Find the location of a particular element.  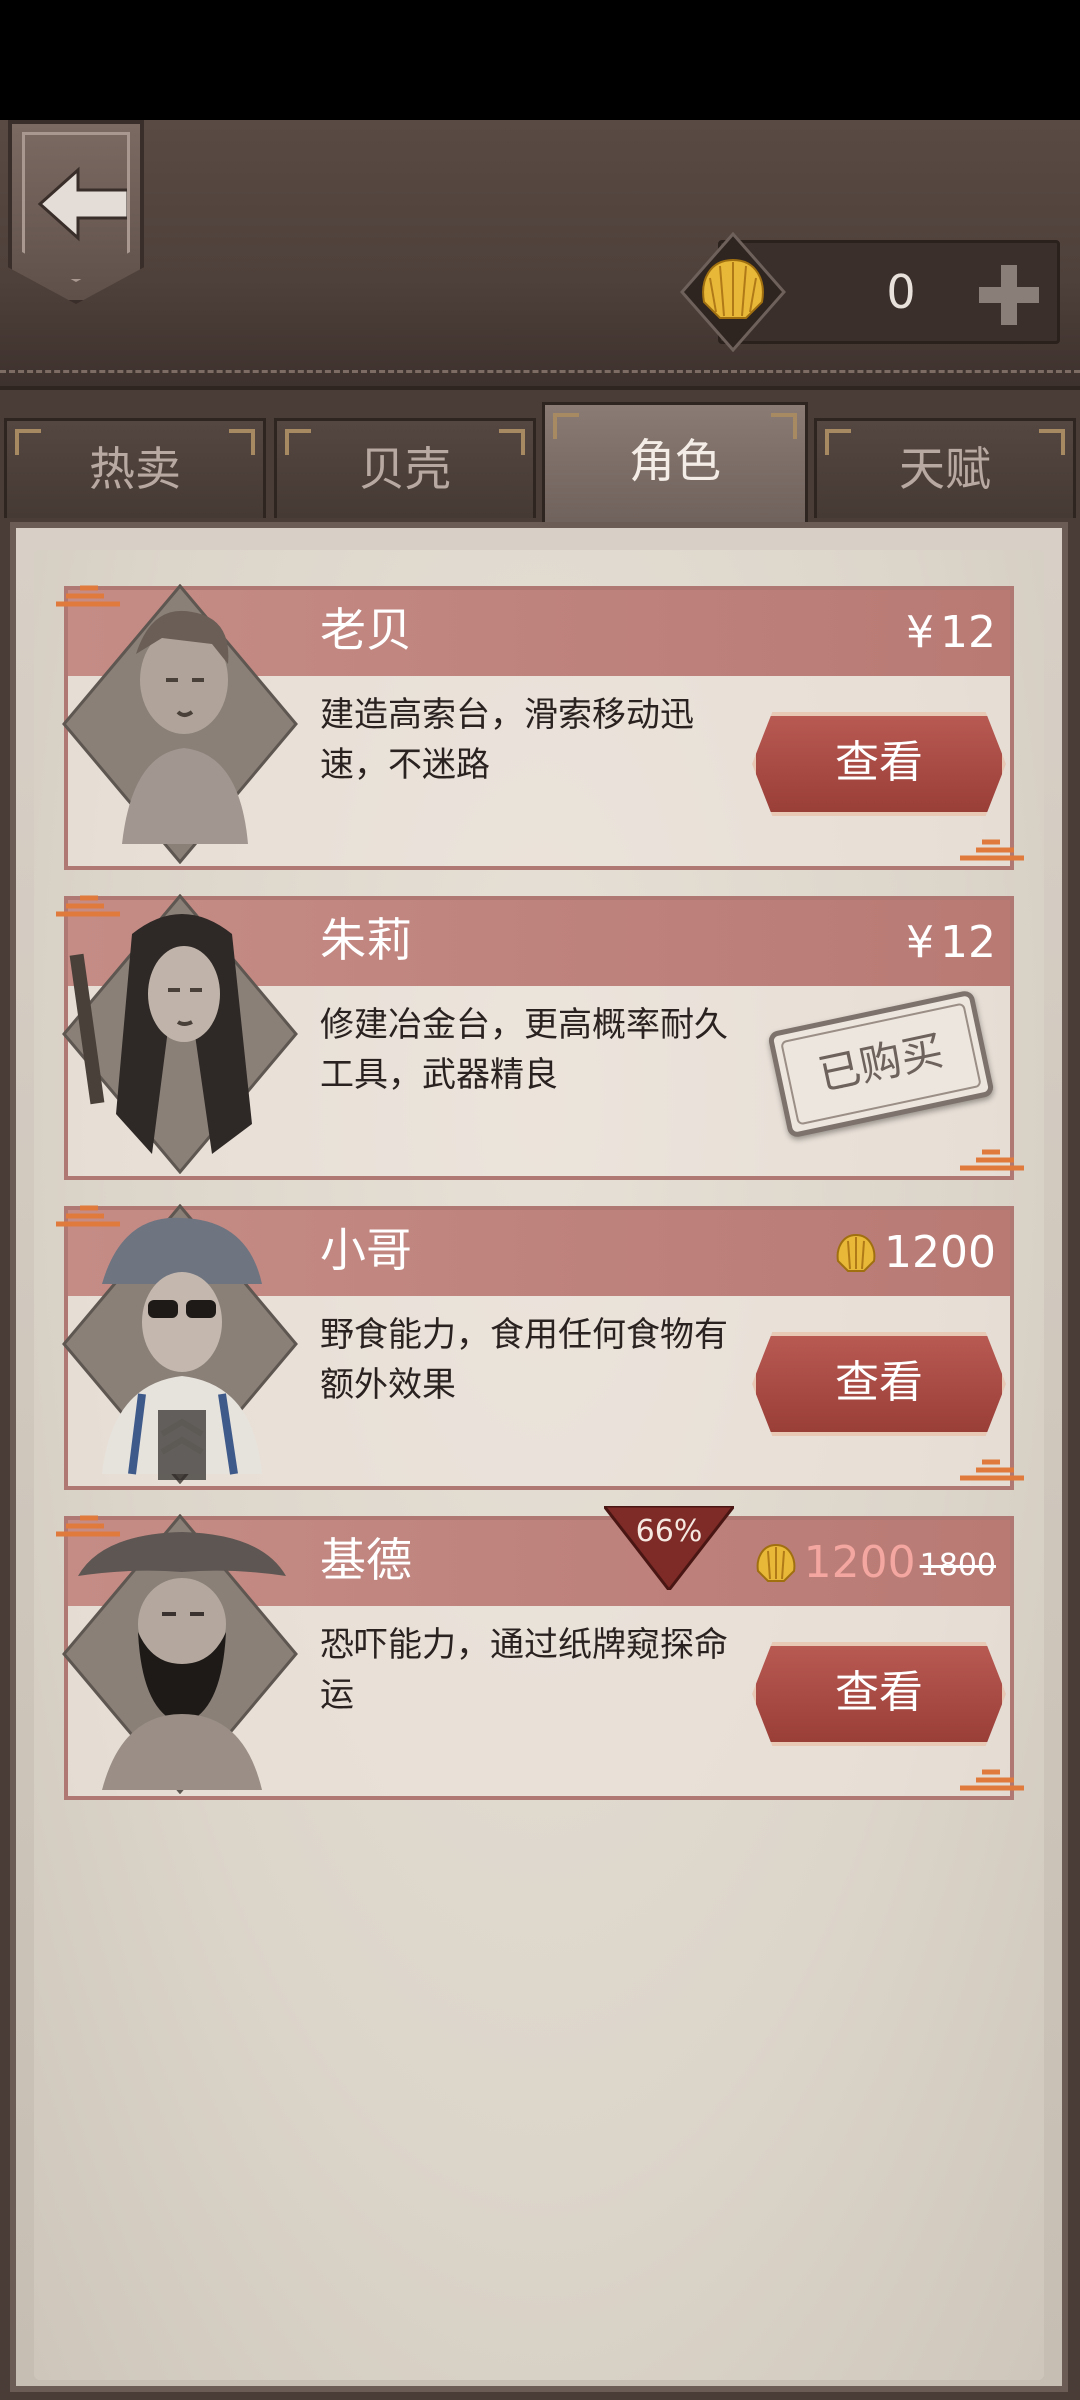

tab-label: 热卖 is located at coordinates (135, 469).